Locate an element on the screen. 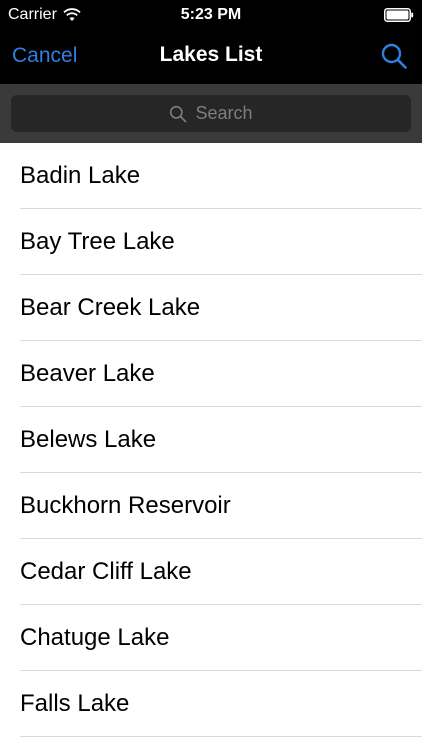  search-icon is located at coordinates (394, 56).